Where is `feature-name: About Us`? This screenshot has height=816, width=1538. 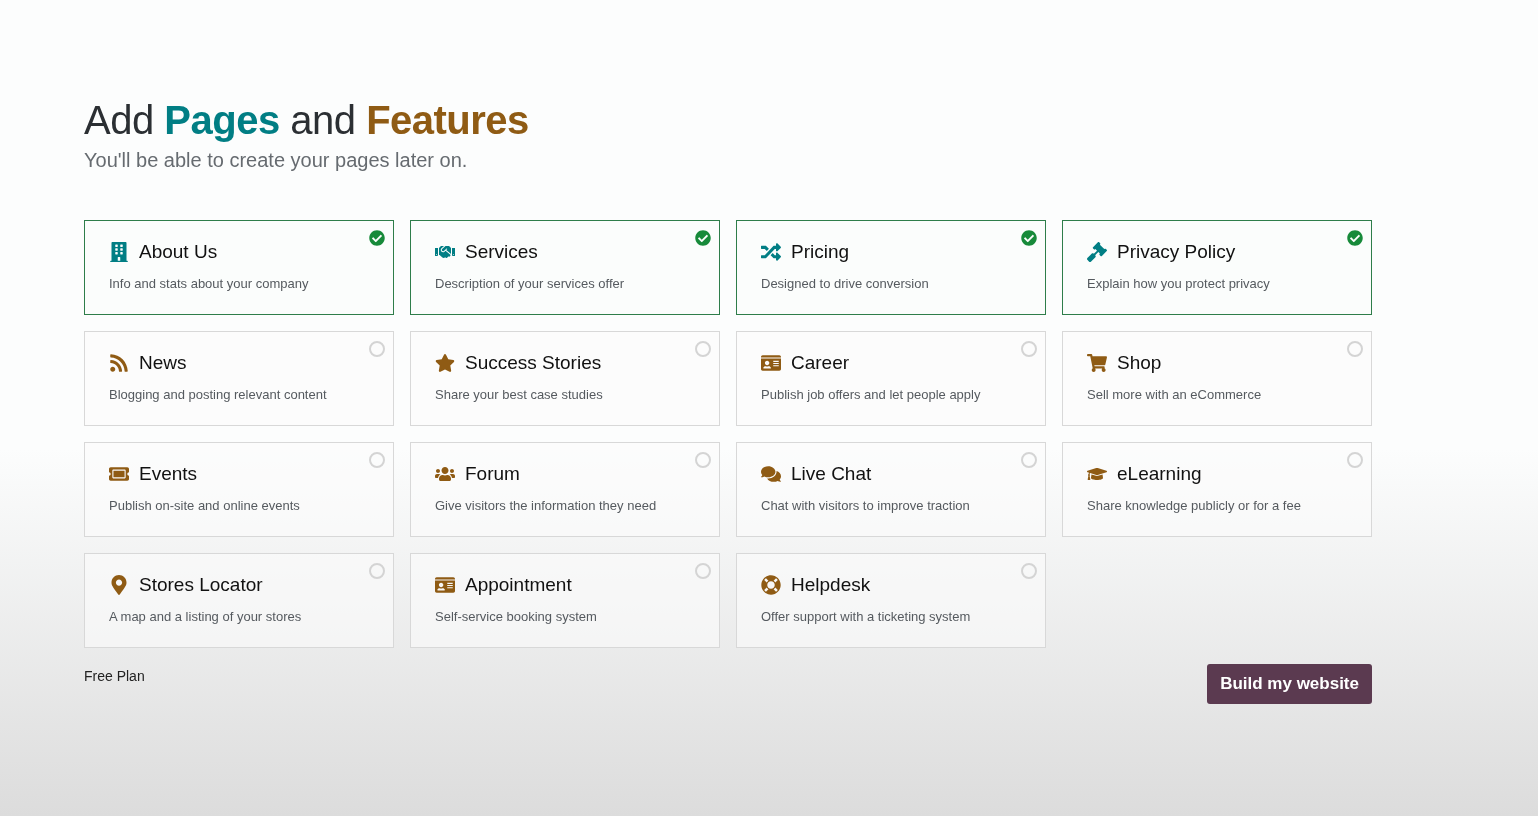 feature-name: About Us is located at coordinates (178, 252).